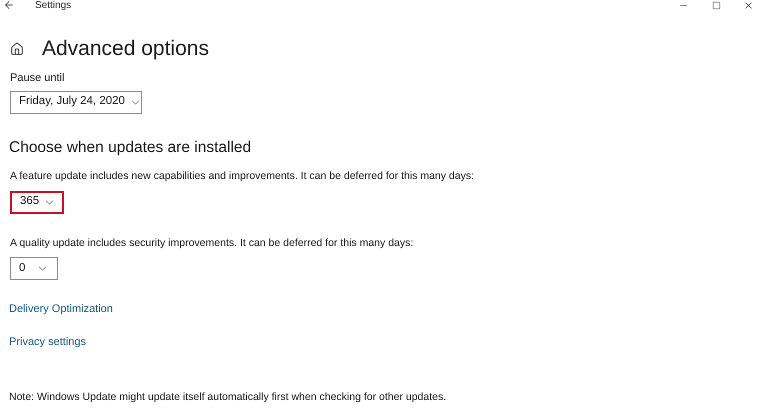  What do you see at coordinates (130, 148) in the screenshot?
I see `section-title: Choose when updates are installed` at bounding box center [130, 148].